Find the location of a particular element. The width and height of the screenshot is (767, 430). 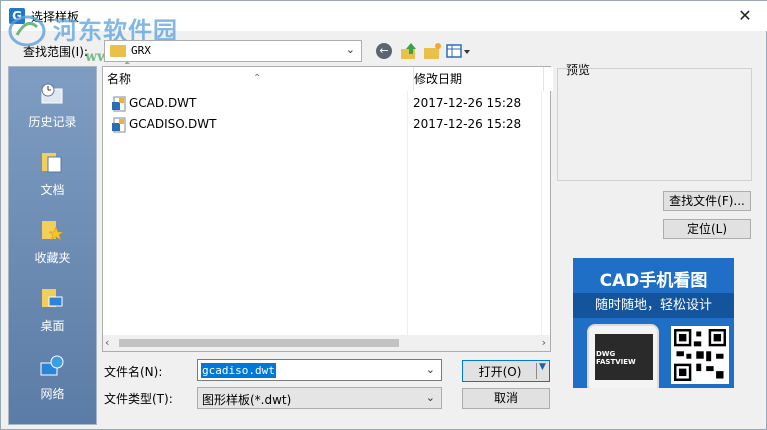

up-folder-button is located at coordinates (410, 51).